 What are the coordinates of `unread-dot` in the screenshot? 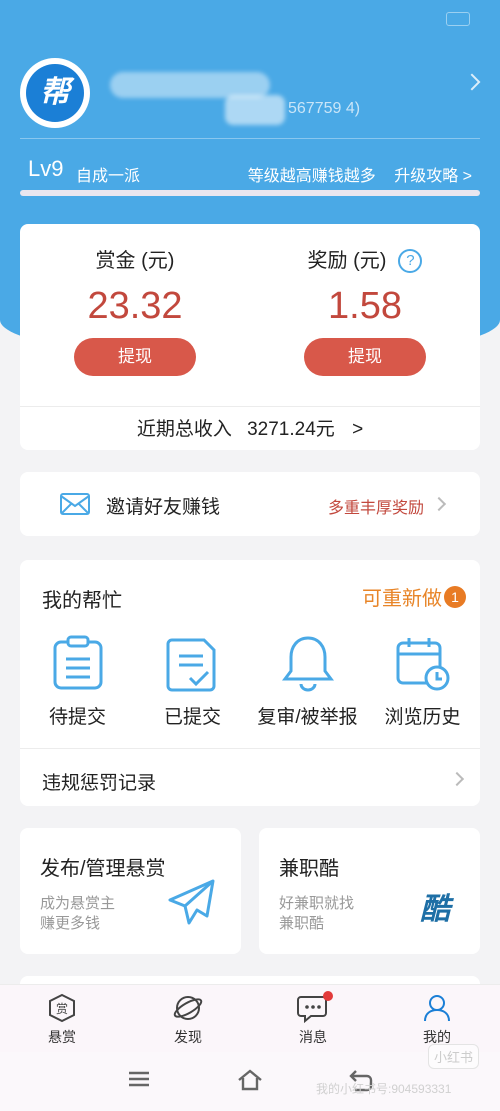 It's located at (328, 996).